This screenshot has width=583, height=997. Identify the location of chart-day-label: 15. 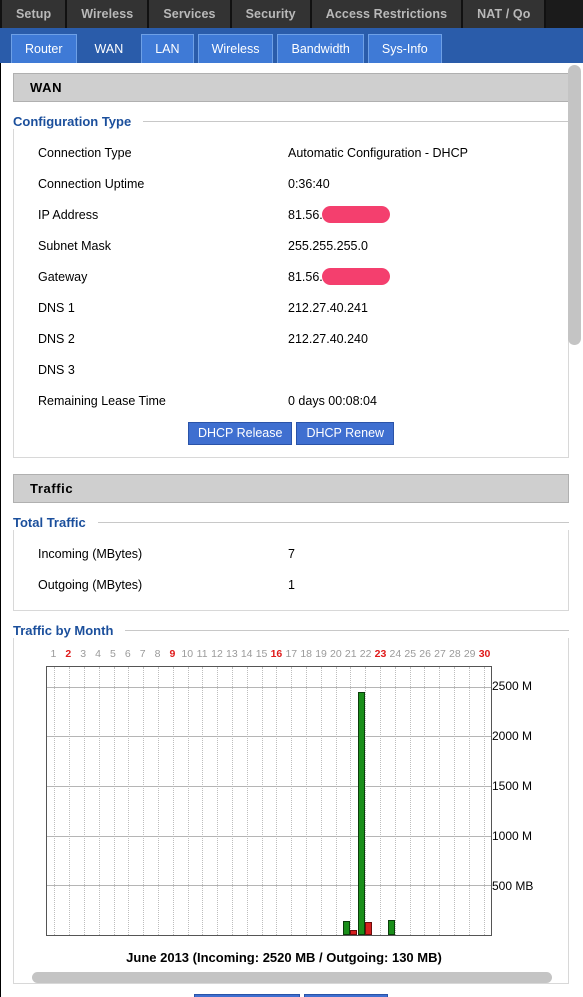
(261, 654).